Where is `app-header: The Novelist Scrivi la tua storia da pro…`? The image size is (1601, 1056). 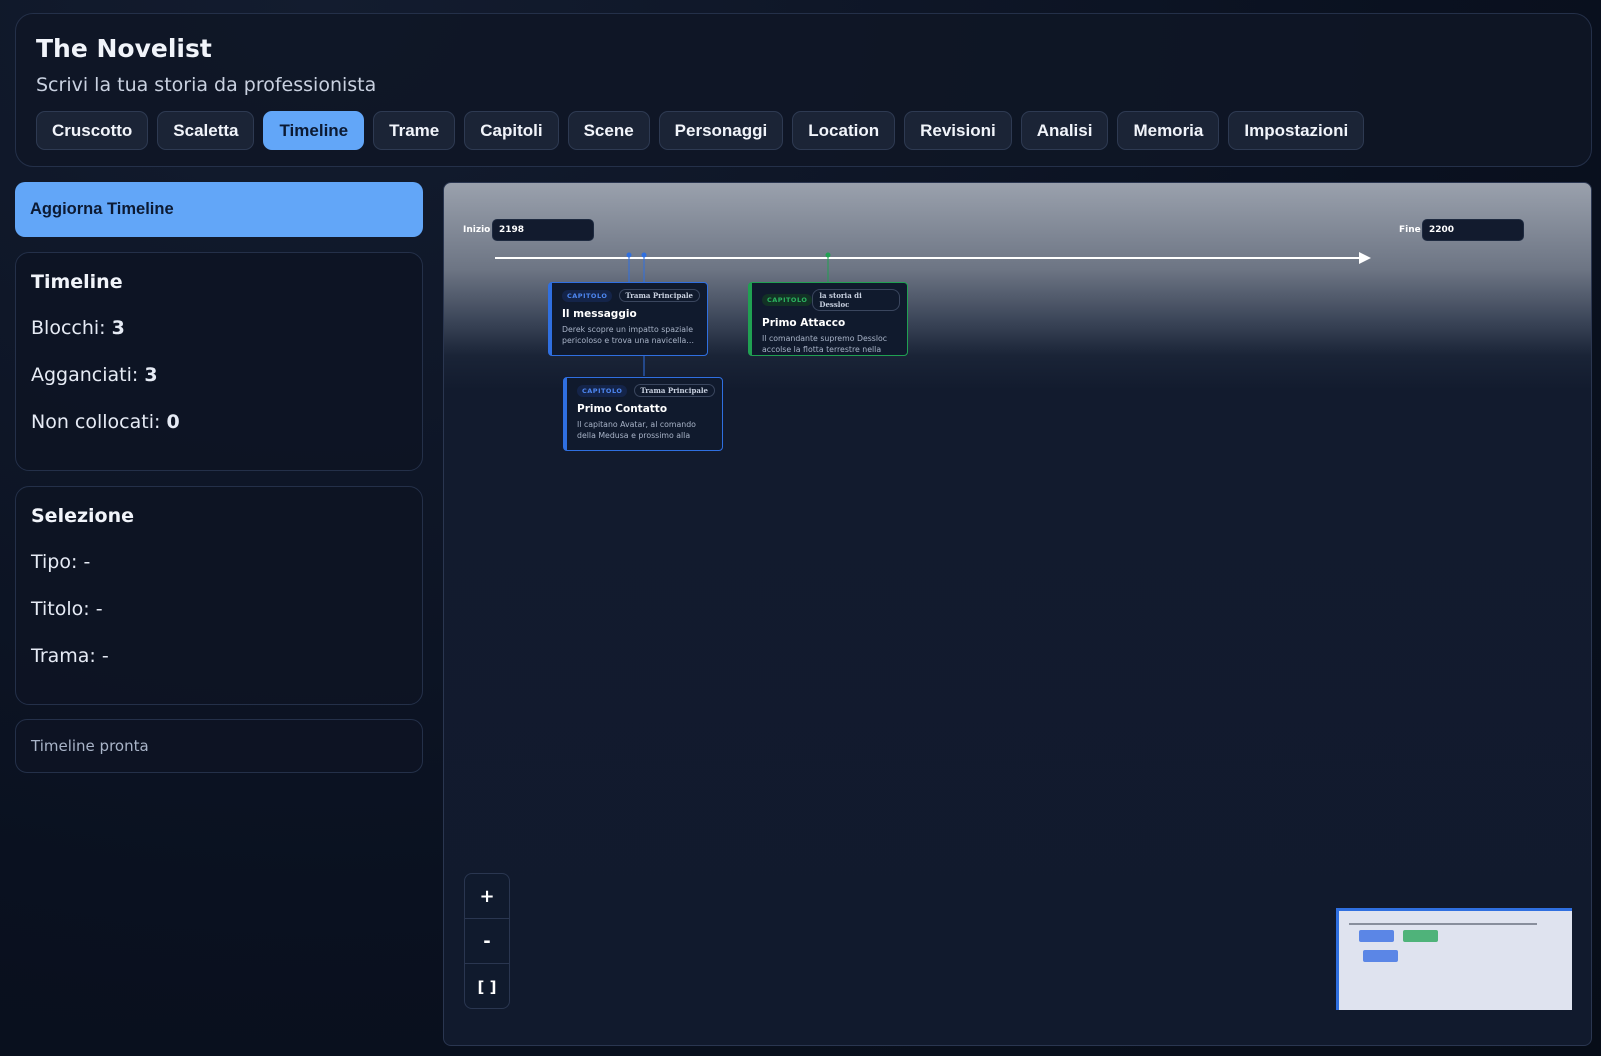 app-header: The Novelist Scrivi la tua storia da pro… is located at coordinates (803, 90).